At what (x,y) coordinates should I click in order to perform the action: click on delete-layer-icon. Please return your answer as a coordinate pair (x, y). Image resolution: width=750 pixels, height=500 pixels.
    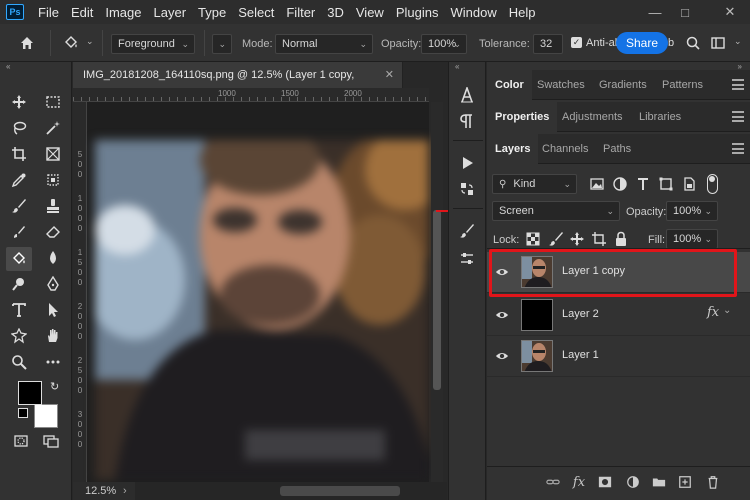
    Looking at the image, I should click on (713, 482).